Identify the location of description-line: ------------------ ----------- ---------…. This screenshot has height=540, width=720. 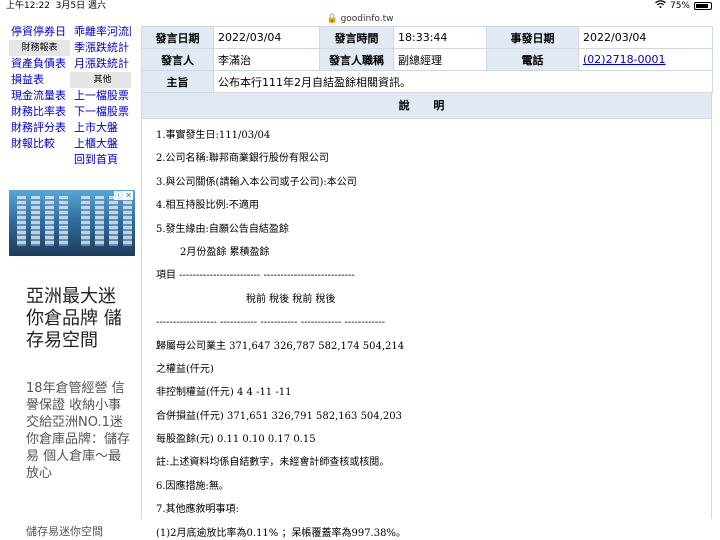
(270, 323).